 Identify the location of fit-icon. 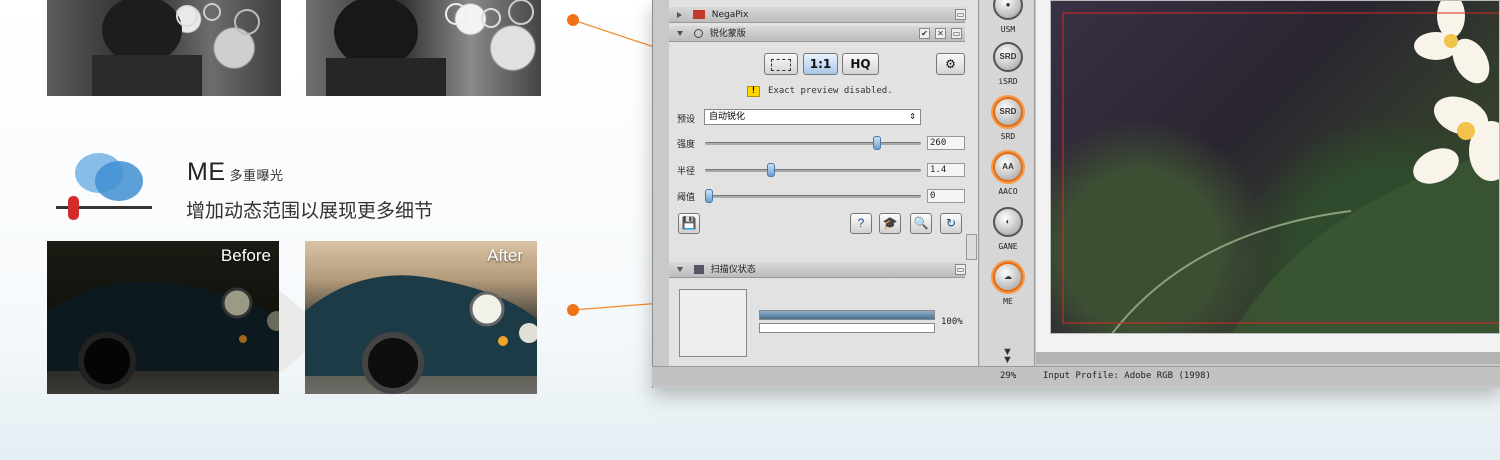
(781, 64).